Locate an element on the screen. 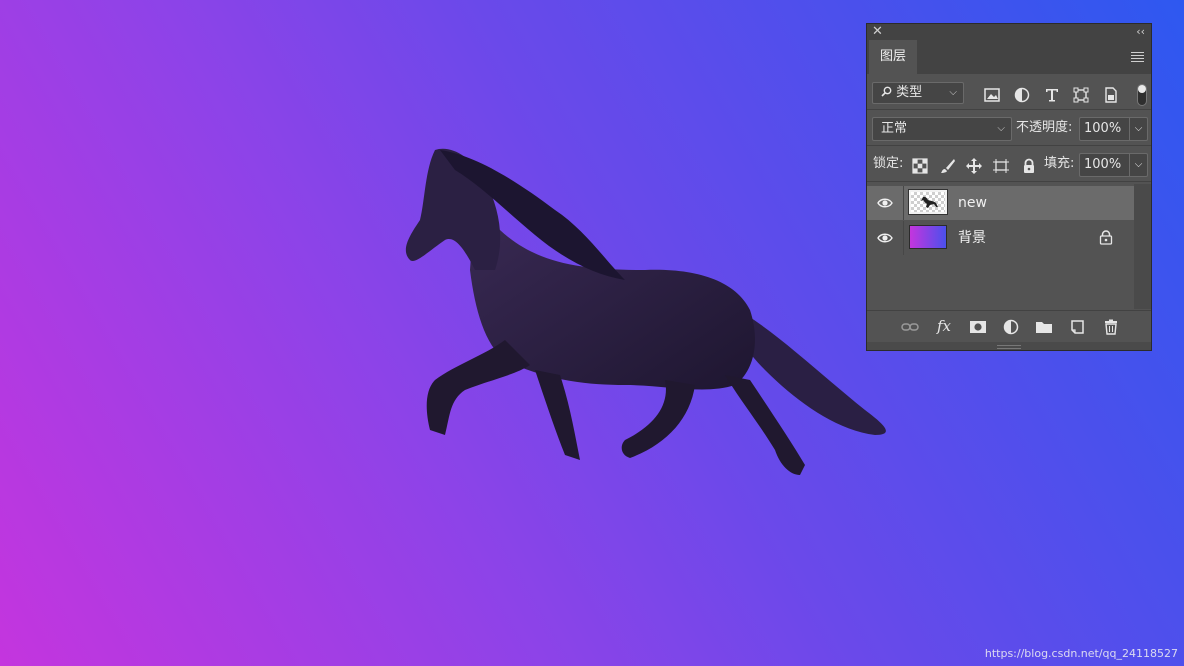 The width and height of the screenshot is (1184, 666). layer-filter-select: 类型 ⌵ is located at coordinates (918, 93).